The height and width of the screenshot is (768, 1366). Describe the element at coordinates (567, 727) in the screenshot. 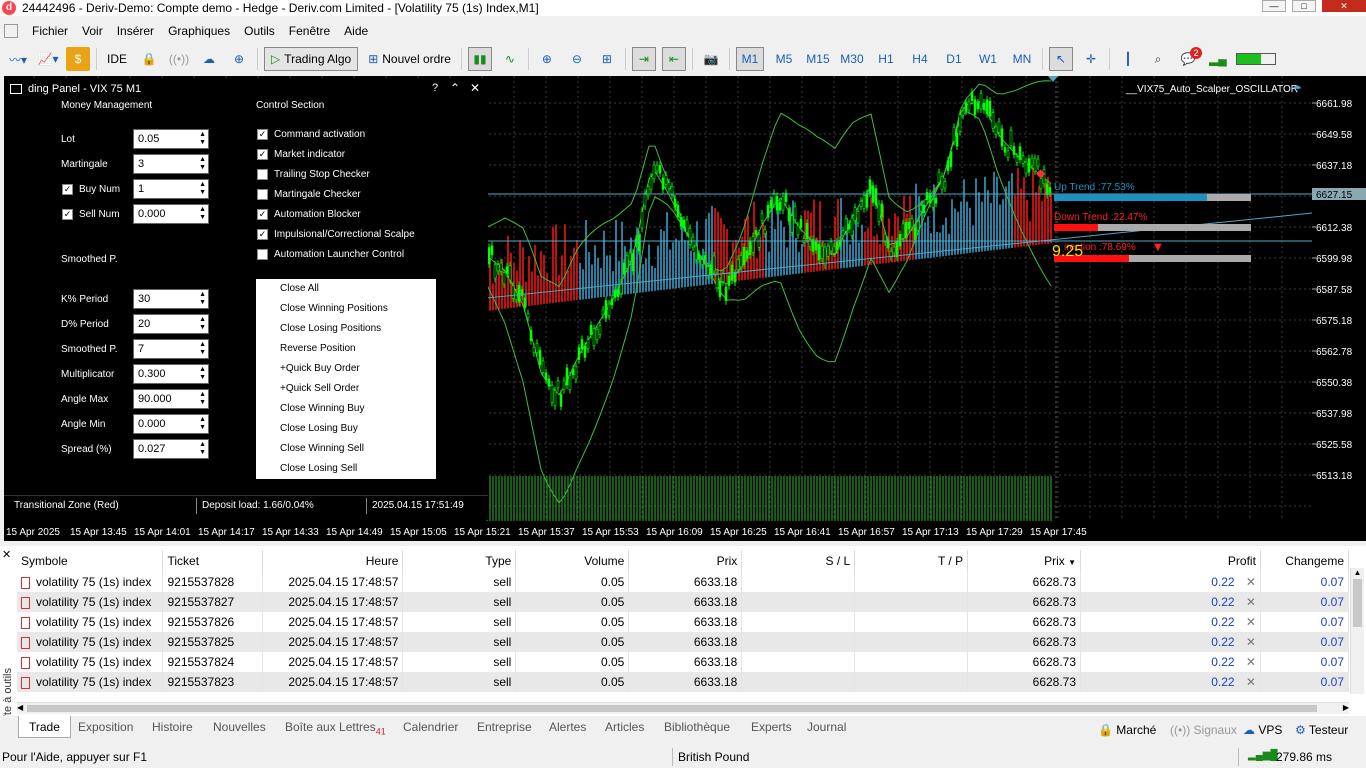

I see `tab-alertes: Alertes` at that location.